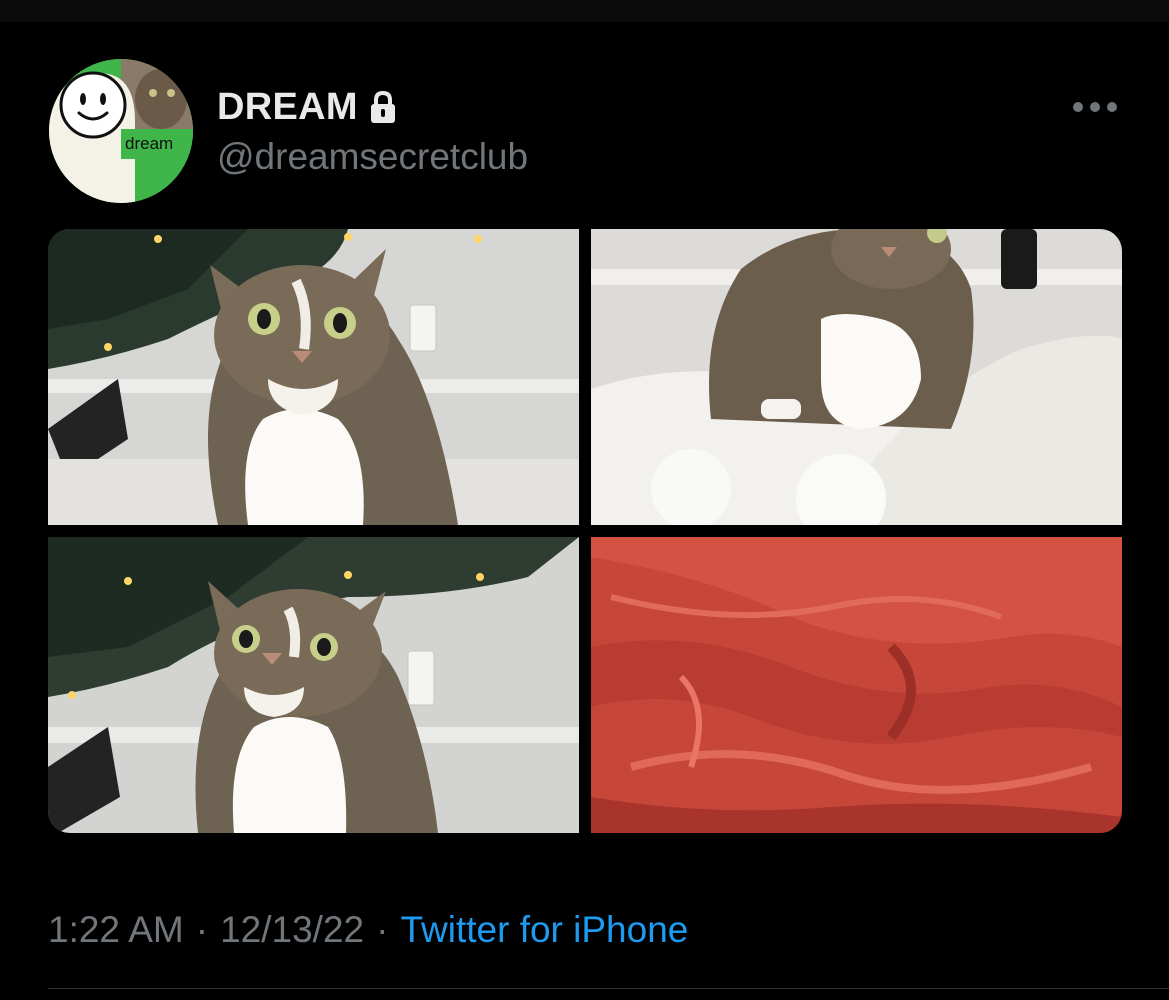  What do you see at coordinates (608, 988) in the screenshot?
I see `divider` at bounding box center [608, 988].